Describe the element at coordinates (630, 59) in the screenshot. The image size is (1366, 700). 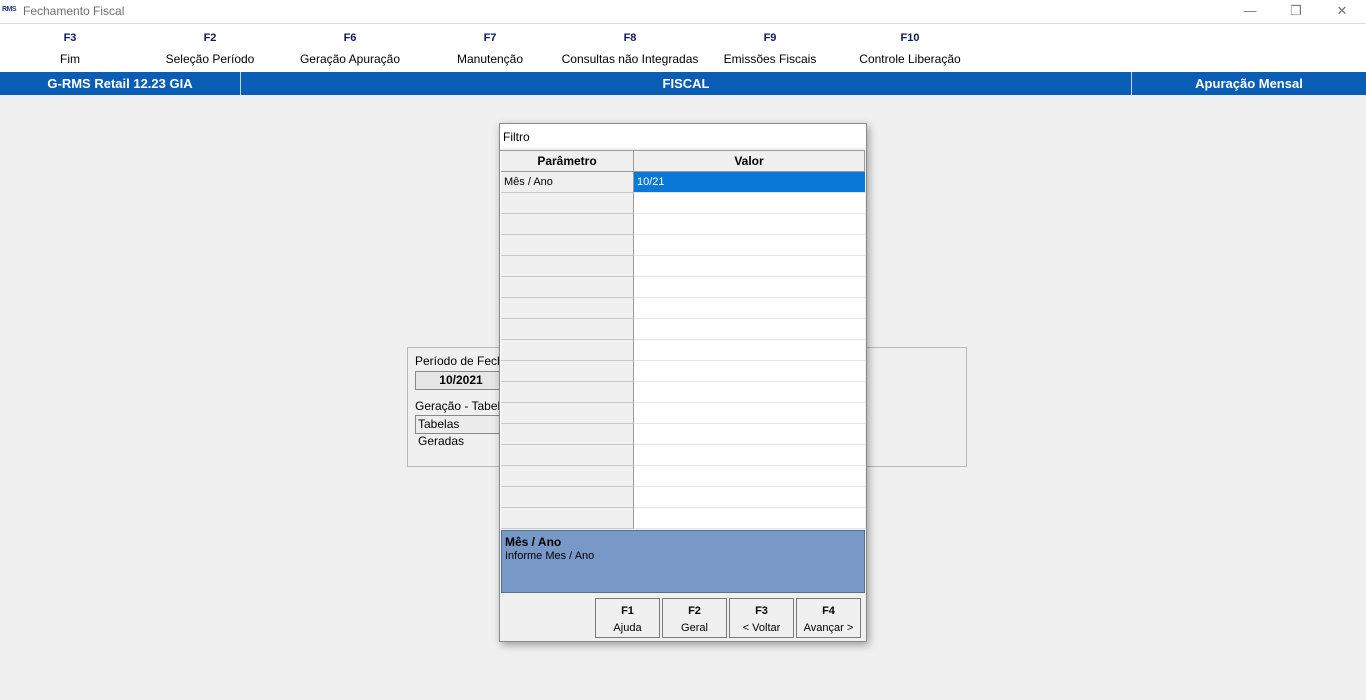
I see `fkey-label: Consultas não Integradas` at that location.